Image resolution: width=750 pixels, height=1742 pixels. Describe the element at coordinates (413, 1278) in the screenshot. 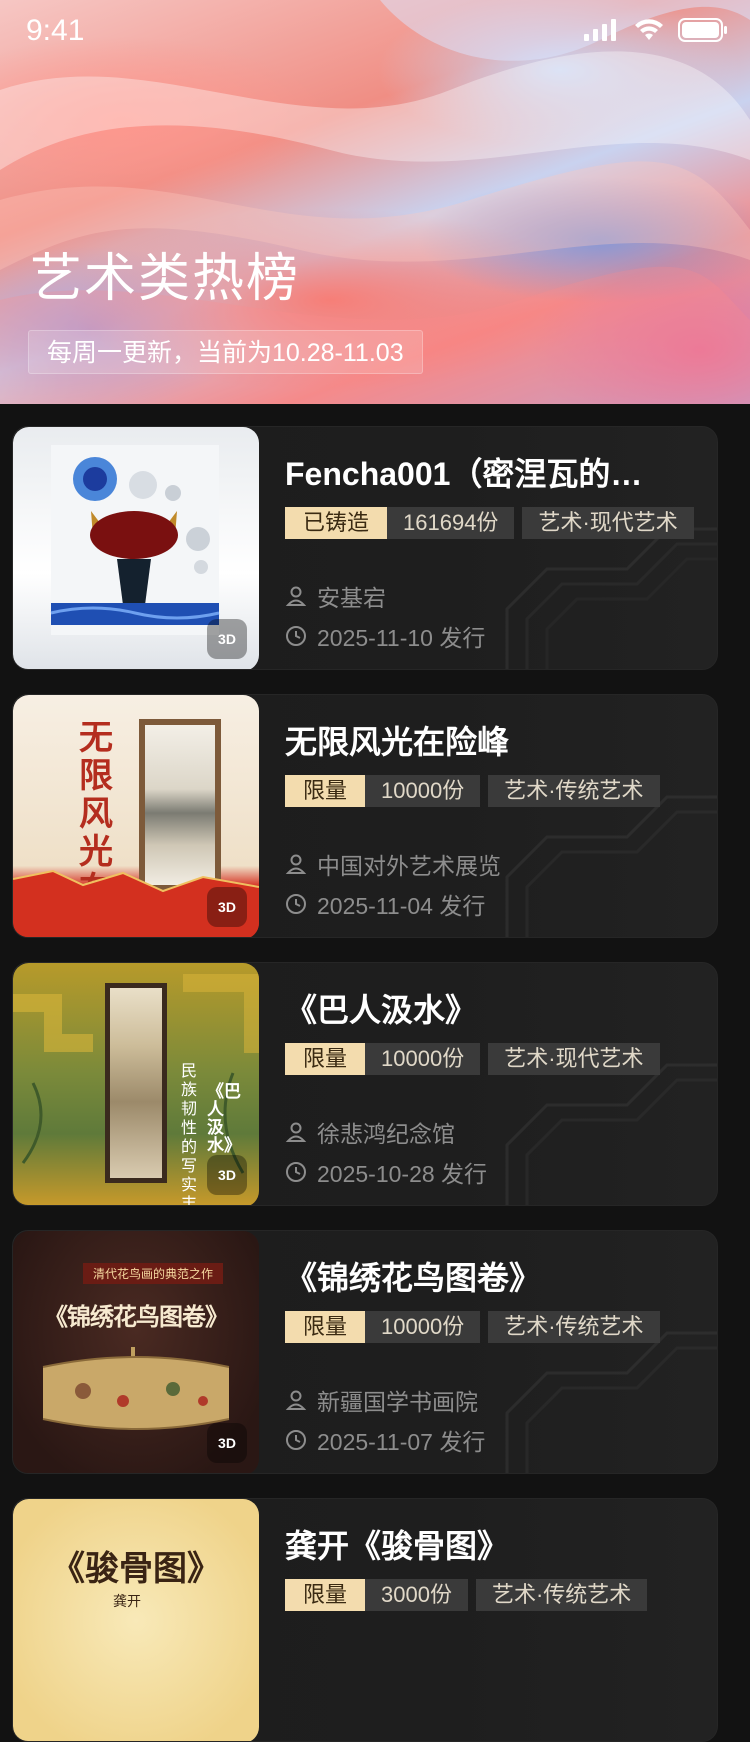

I see `item-title: 《锦绣花鸟图卷》` at that location.